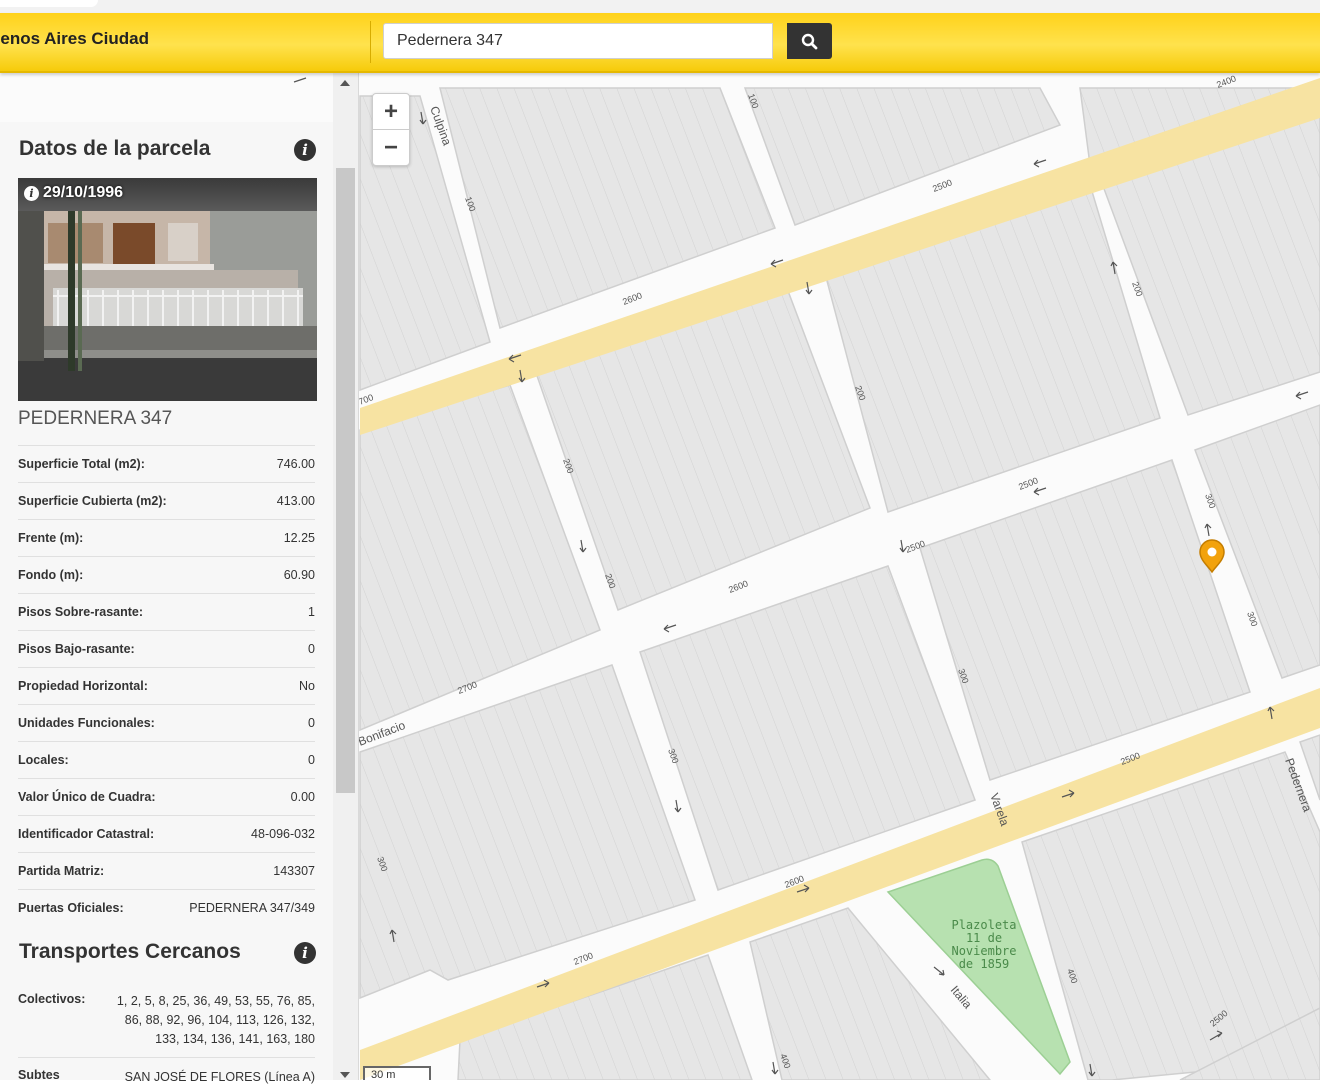 Image resolution: width=1320 pixels, height=1091 pixels. What do you see at coordinates (305, 150) in the screenshot?
I see `parcel-info-icon: i` at bounding box center [305, 150].